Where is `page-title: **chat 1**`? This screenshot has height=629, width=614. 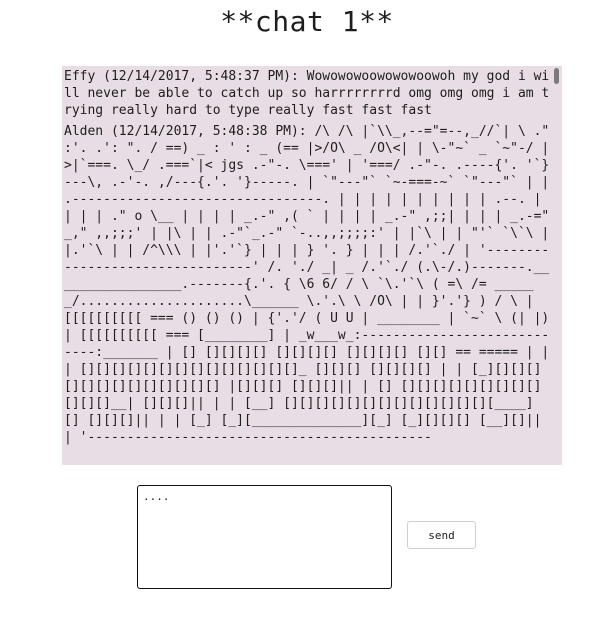 page-title: **chat 1** is located at coordinates (307, 21).